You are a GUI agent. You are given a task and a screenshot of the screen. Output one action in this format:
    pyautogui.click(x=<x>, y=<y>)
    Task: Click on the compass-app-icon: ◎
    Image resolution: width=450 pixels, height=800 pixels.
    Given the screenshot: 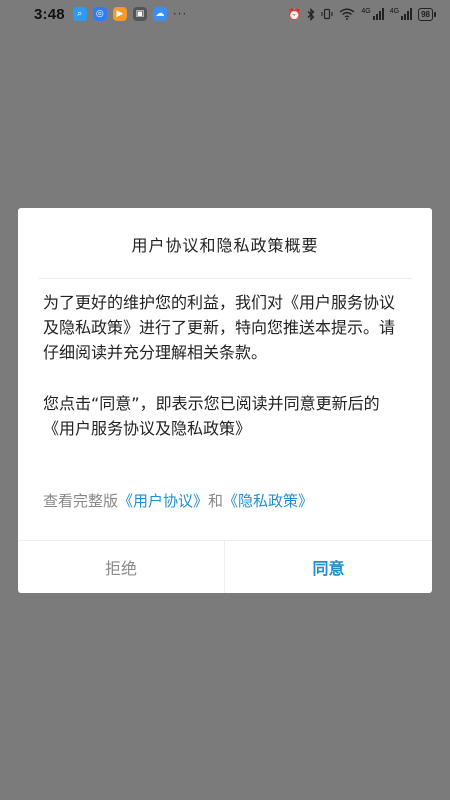 What is the action you would take?
    pyautogui.click(x=99, y=14)
    